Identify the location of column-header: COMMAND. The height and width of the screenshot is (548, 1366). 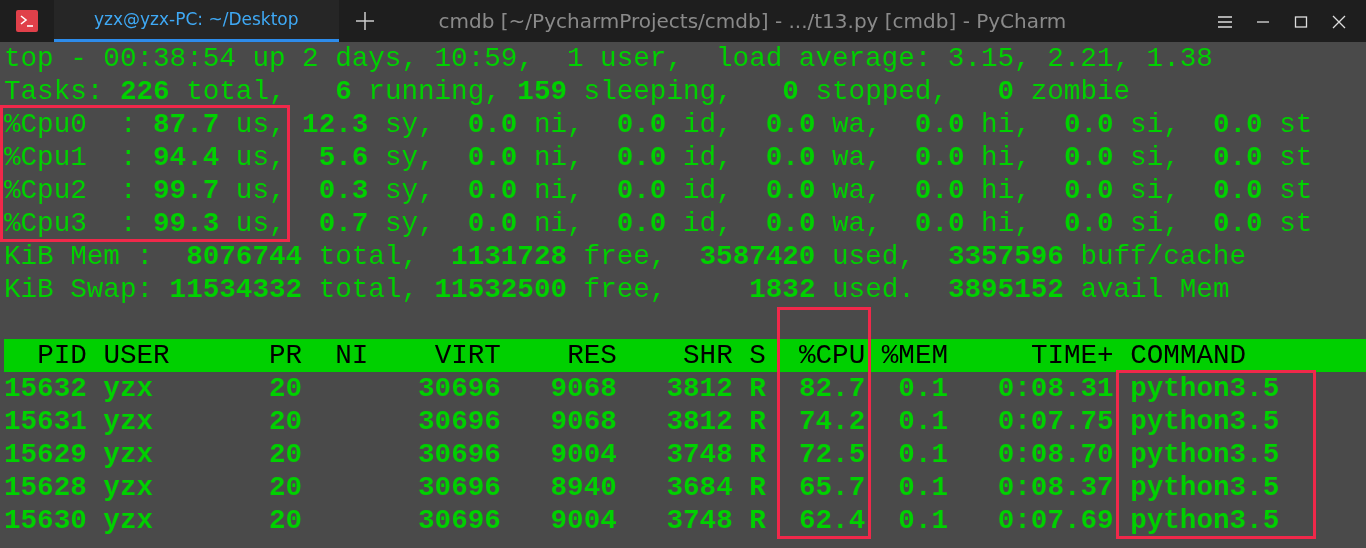
(1188, 355).